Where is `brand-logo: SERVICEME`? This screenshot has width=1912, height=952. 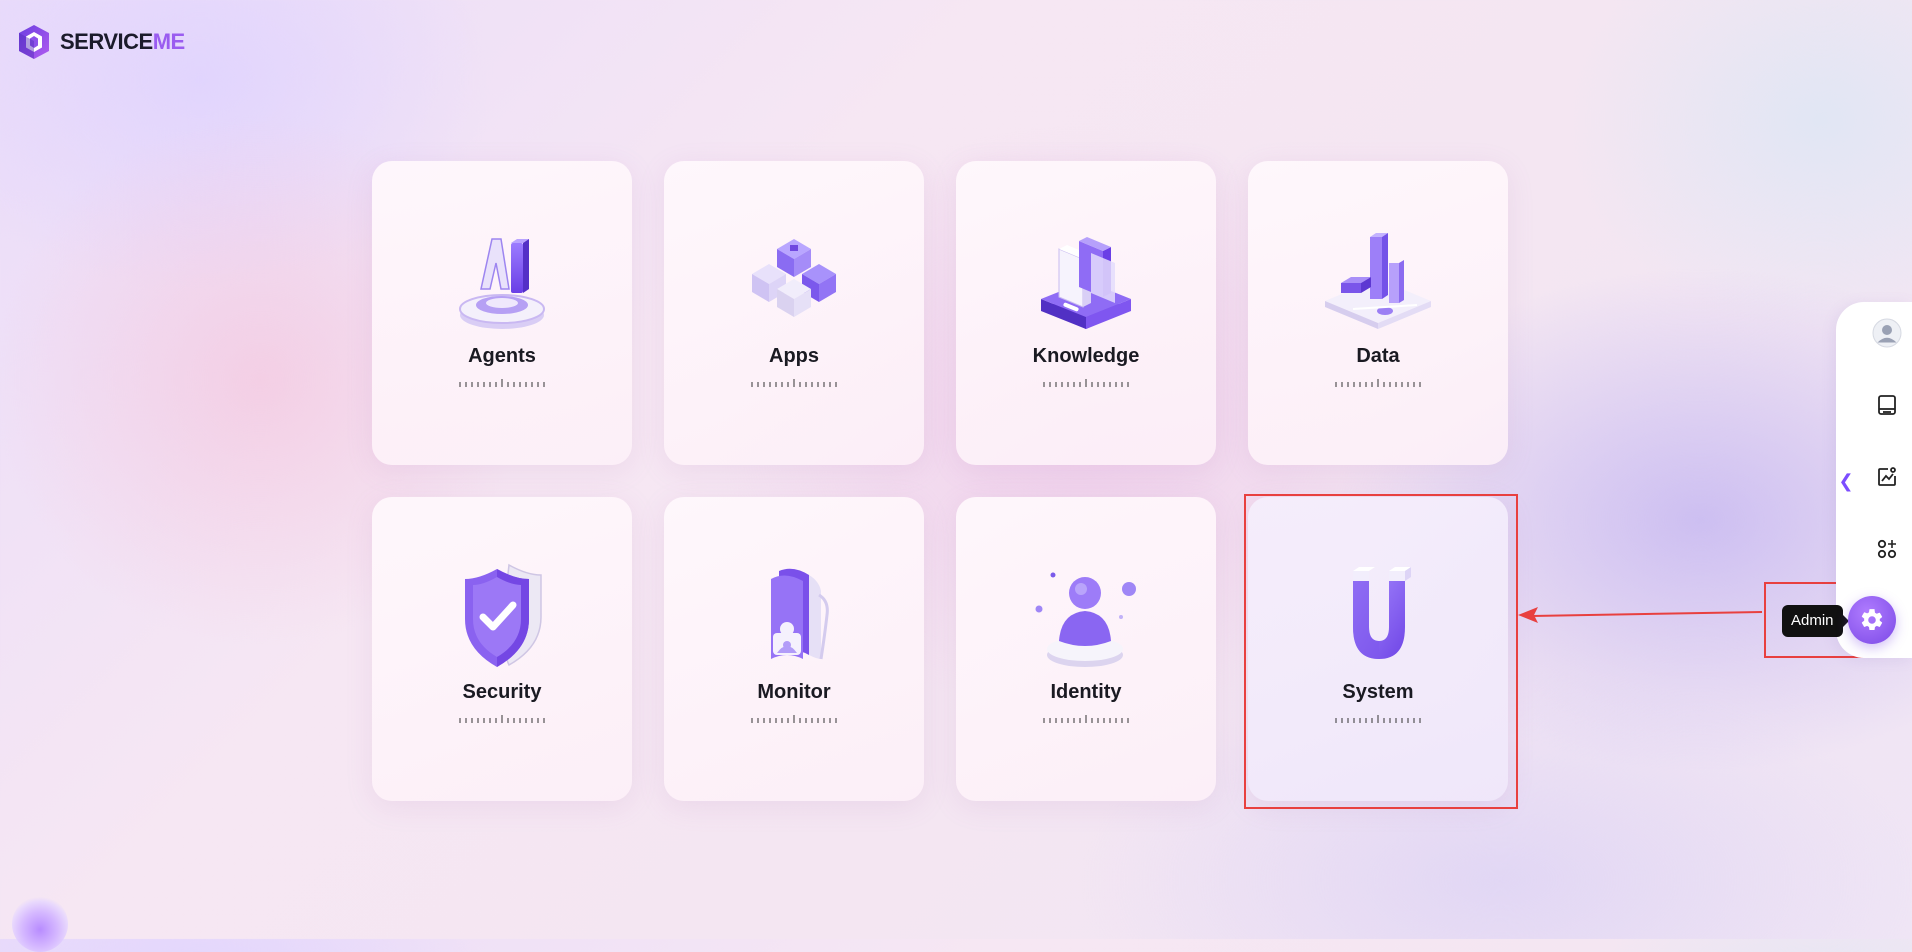
brand-logo: SERVICEME is located at coordinates (99, 42).